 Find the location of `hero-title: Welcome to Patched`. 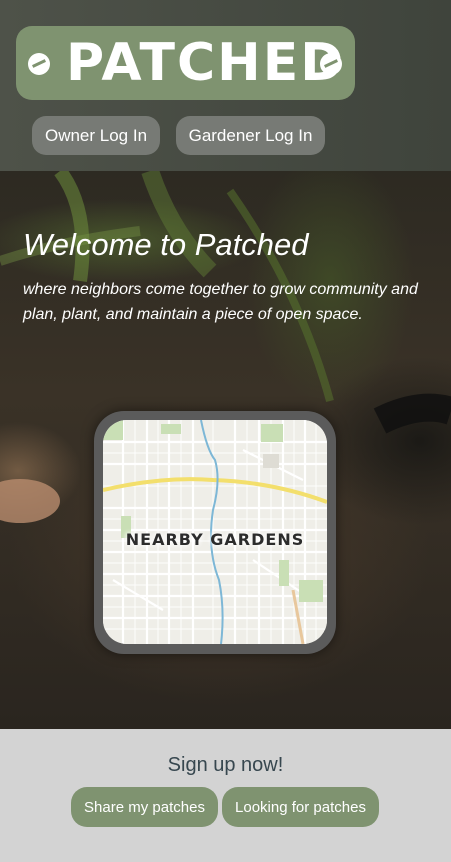

hero-title: Welcome to Patched is located at coordinates (166, 244).